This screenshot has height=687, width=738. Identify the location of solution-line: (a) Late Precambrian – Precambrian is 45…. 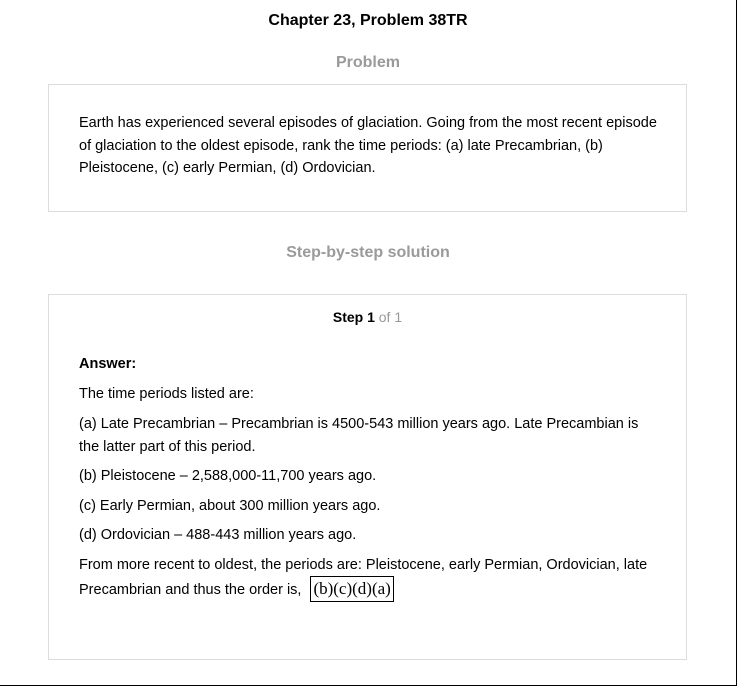
(359, 435).